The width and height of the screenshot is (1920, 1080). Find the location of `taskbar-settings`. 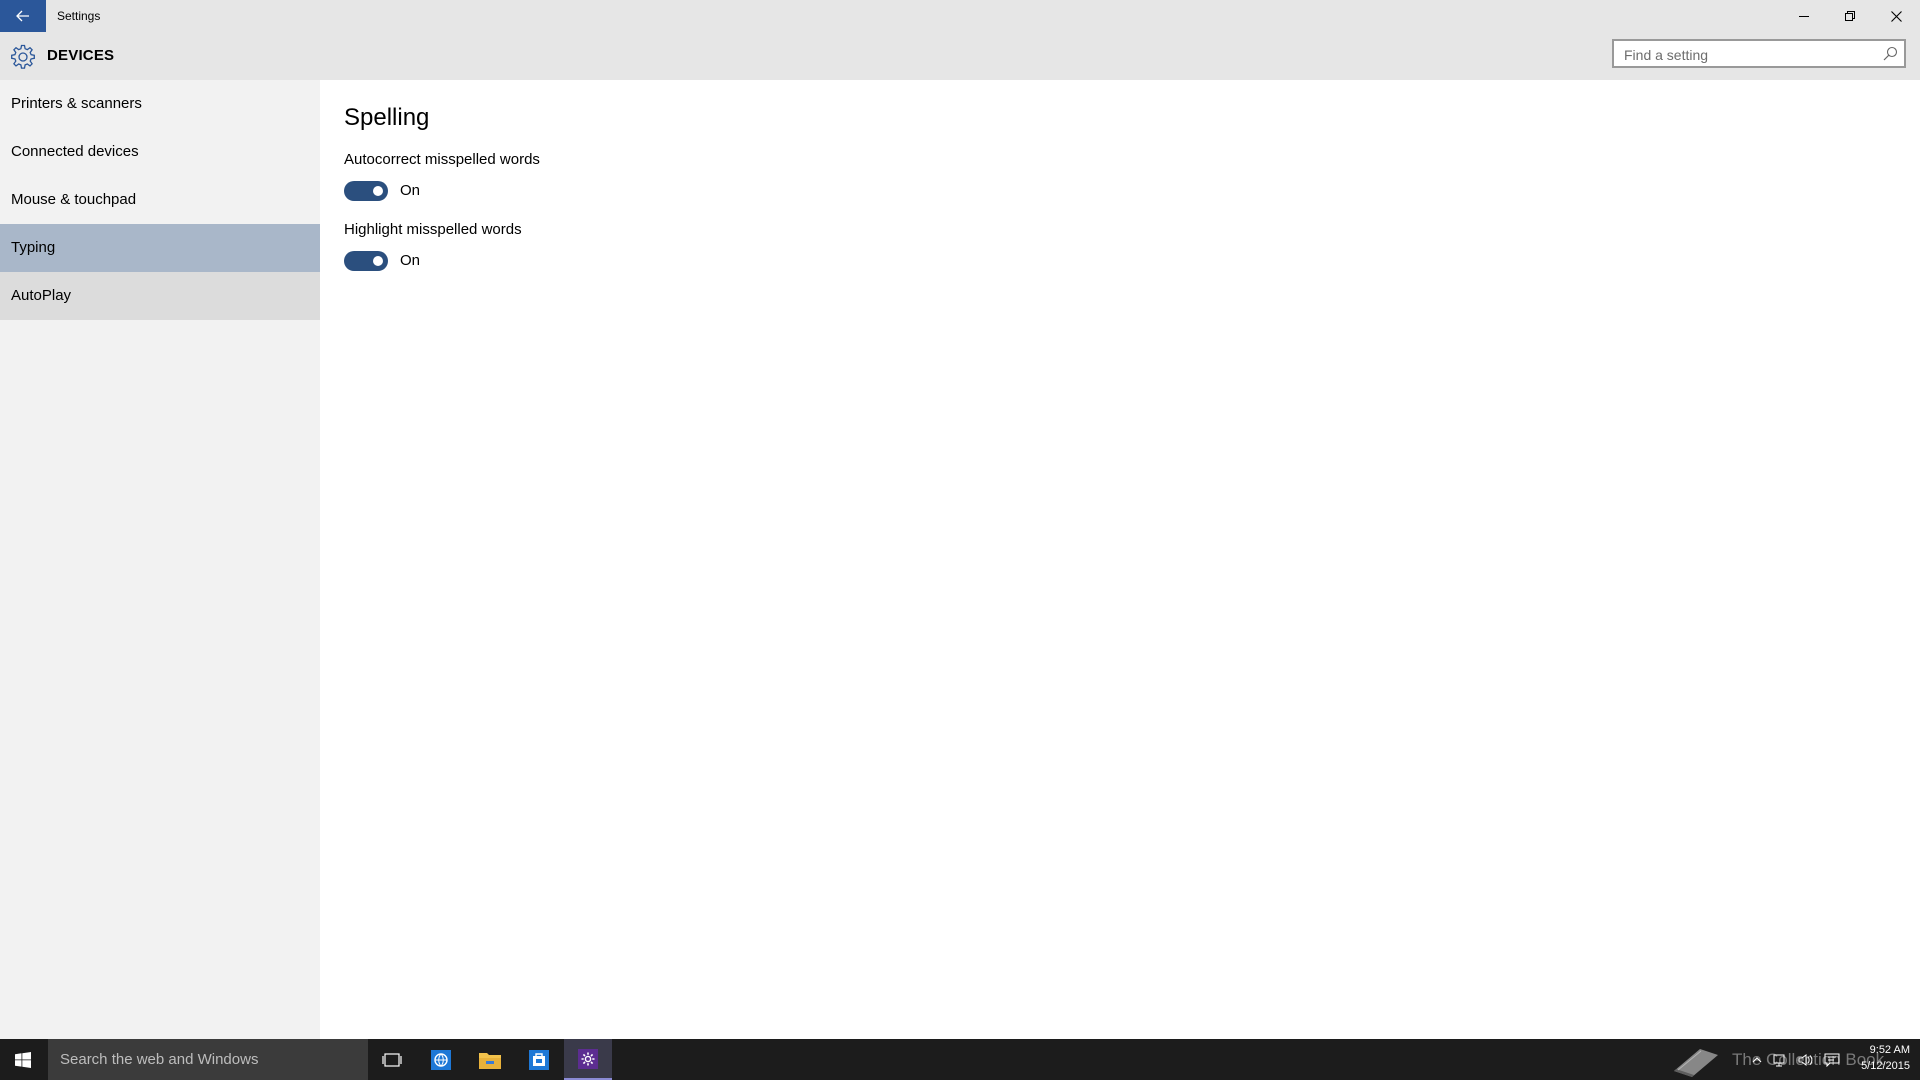

taskbar-settings is located at coordinates (588, 1059).